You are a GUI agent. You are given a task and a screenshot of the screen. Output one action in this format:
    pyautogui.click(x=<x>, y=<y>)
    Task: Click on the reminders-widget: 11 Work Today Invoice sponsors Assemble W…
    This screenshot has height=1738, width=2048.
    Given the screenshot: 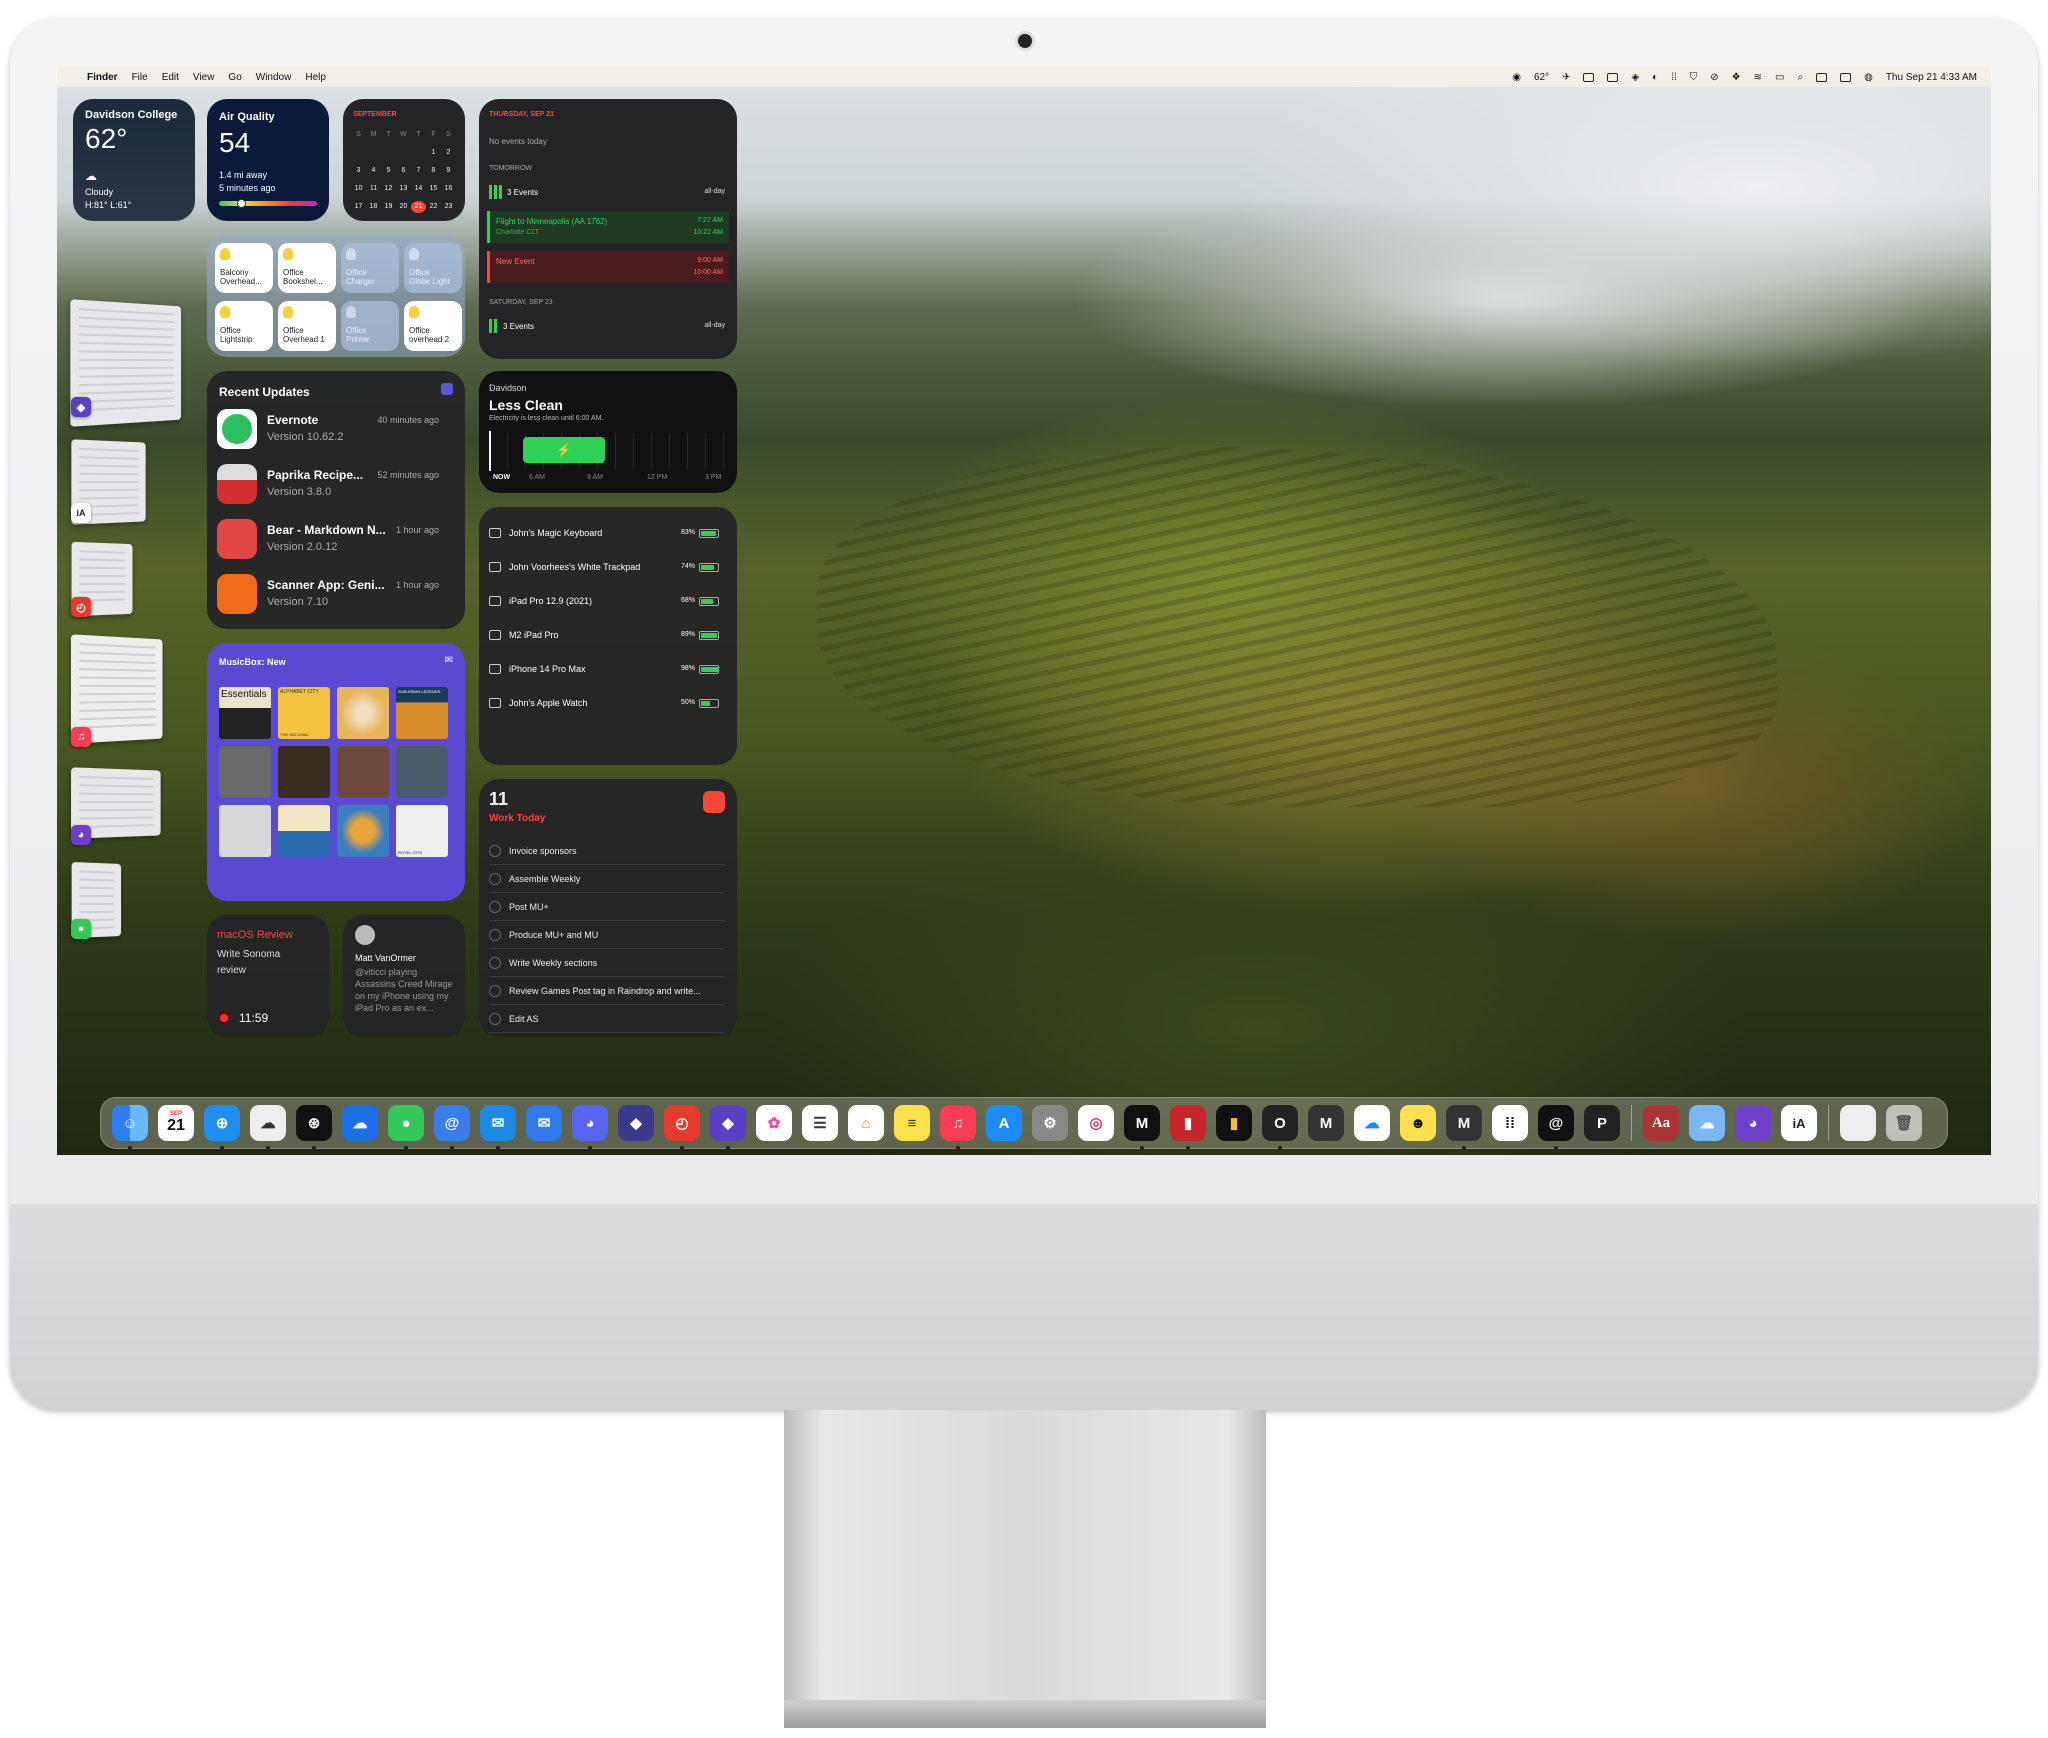 What is the action you would take?
    pyautogui.click(x=608, y=908)
    